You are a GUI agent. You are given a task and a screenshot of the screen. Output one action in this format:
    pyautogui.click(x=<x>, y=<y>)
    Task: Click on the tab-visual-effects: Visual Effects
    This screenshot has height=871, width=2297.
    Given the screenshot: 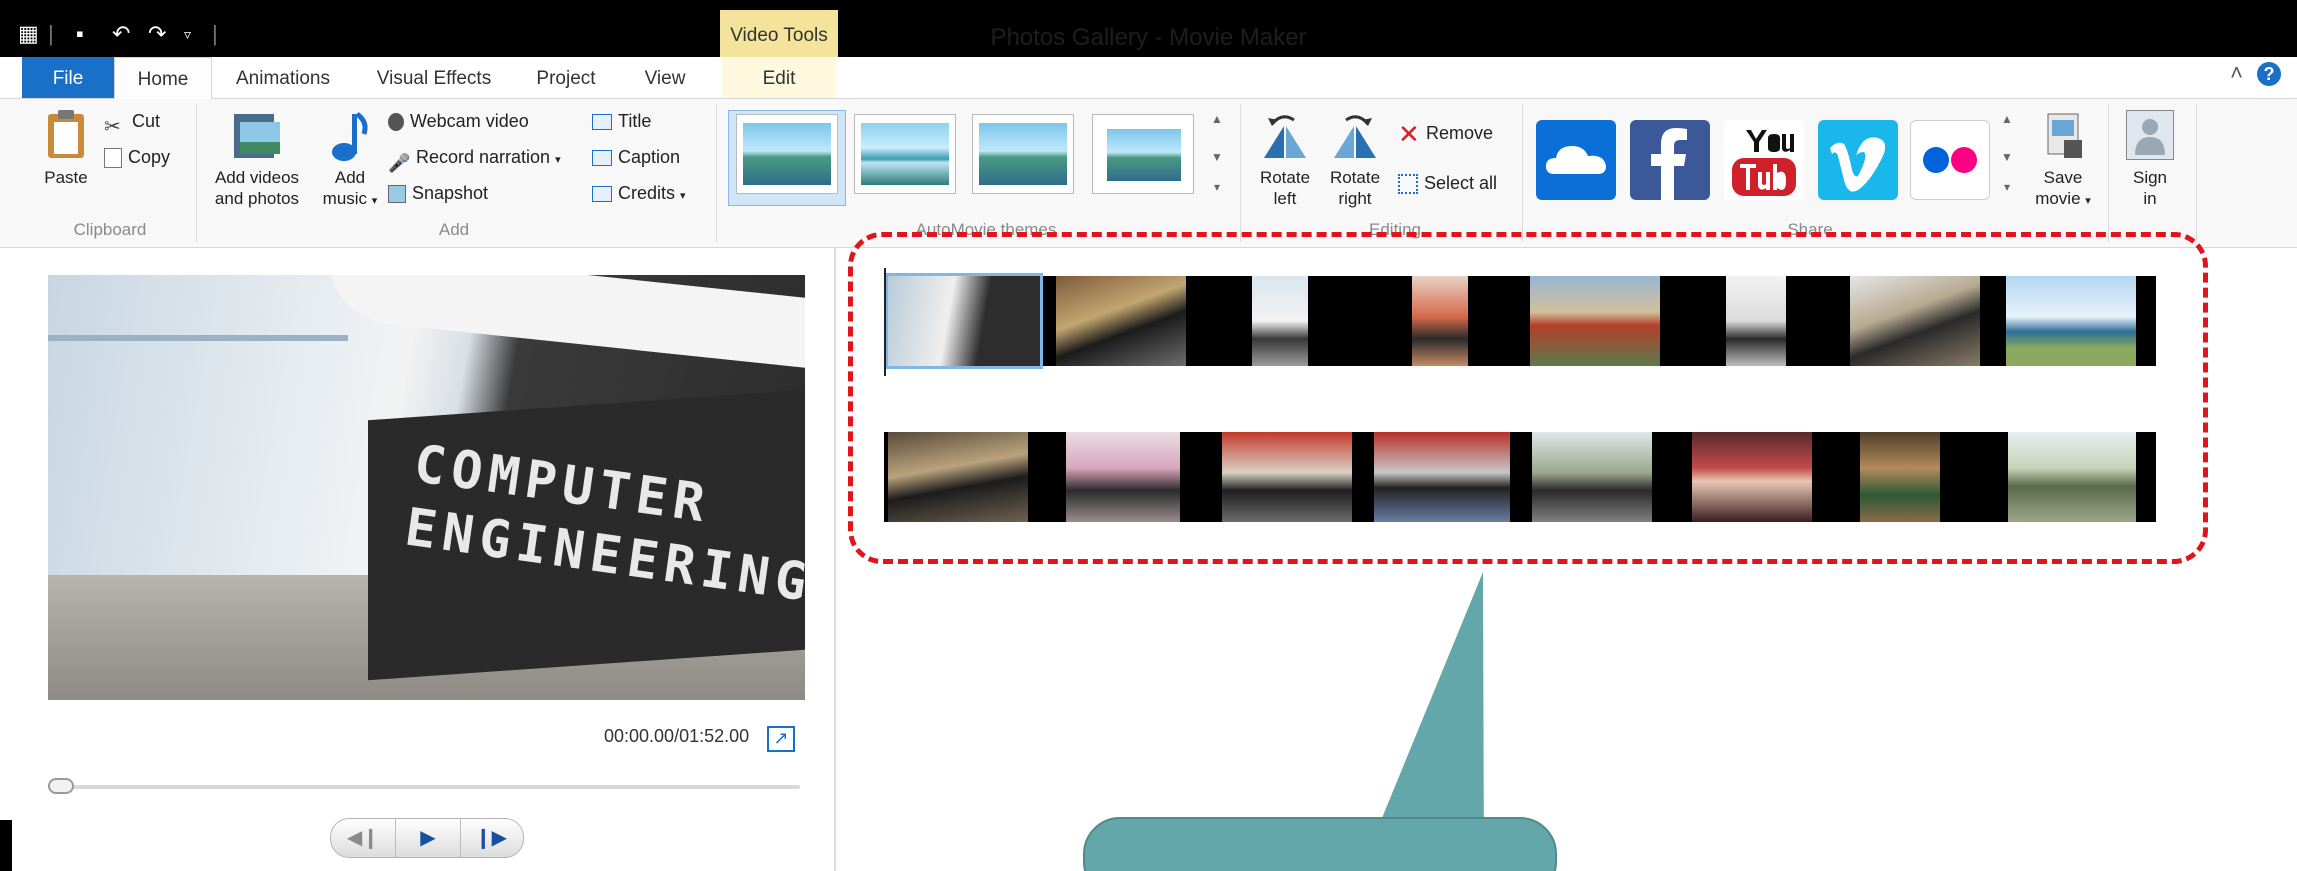 What is the action you would take?
    pyautogui.click(x=434, y=77)
    